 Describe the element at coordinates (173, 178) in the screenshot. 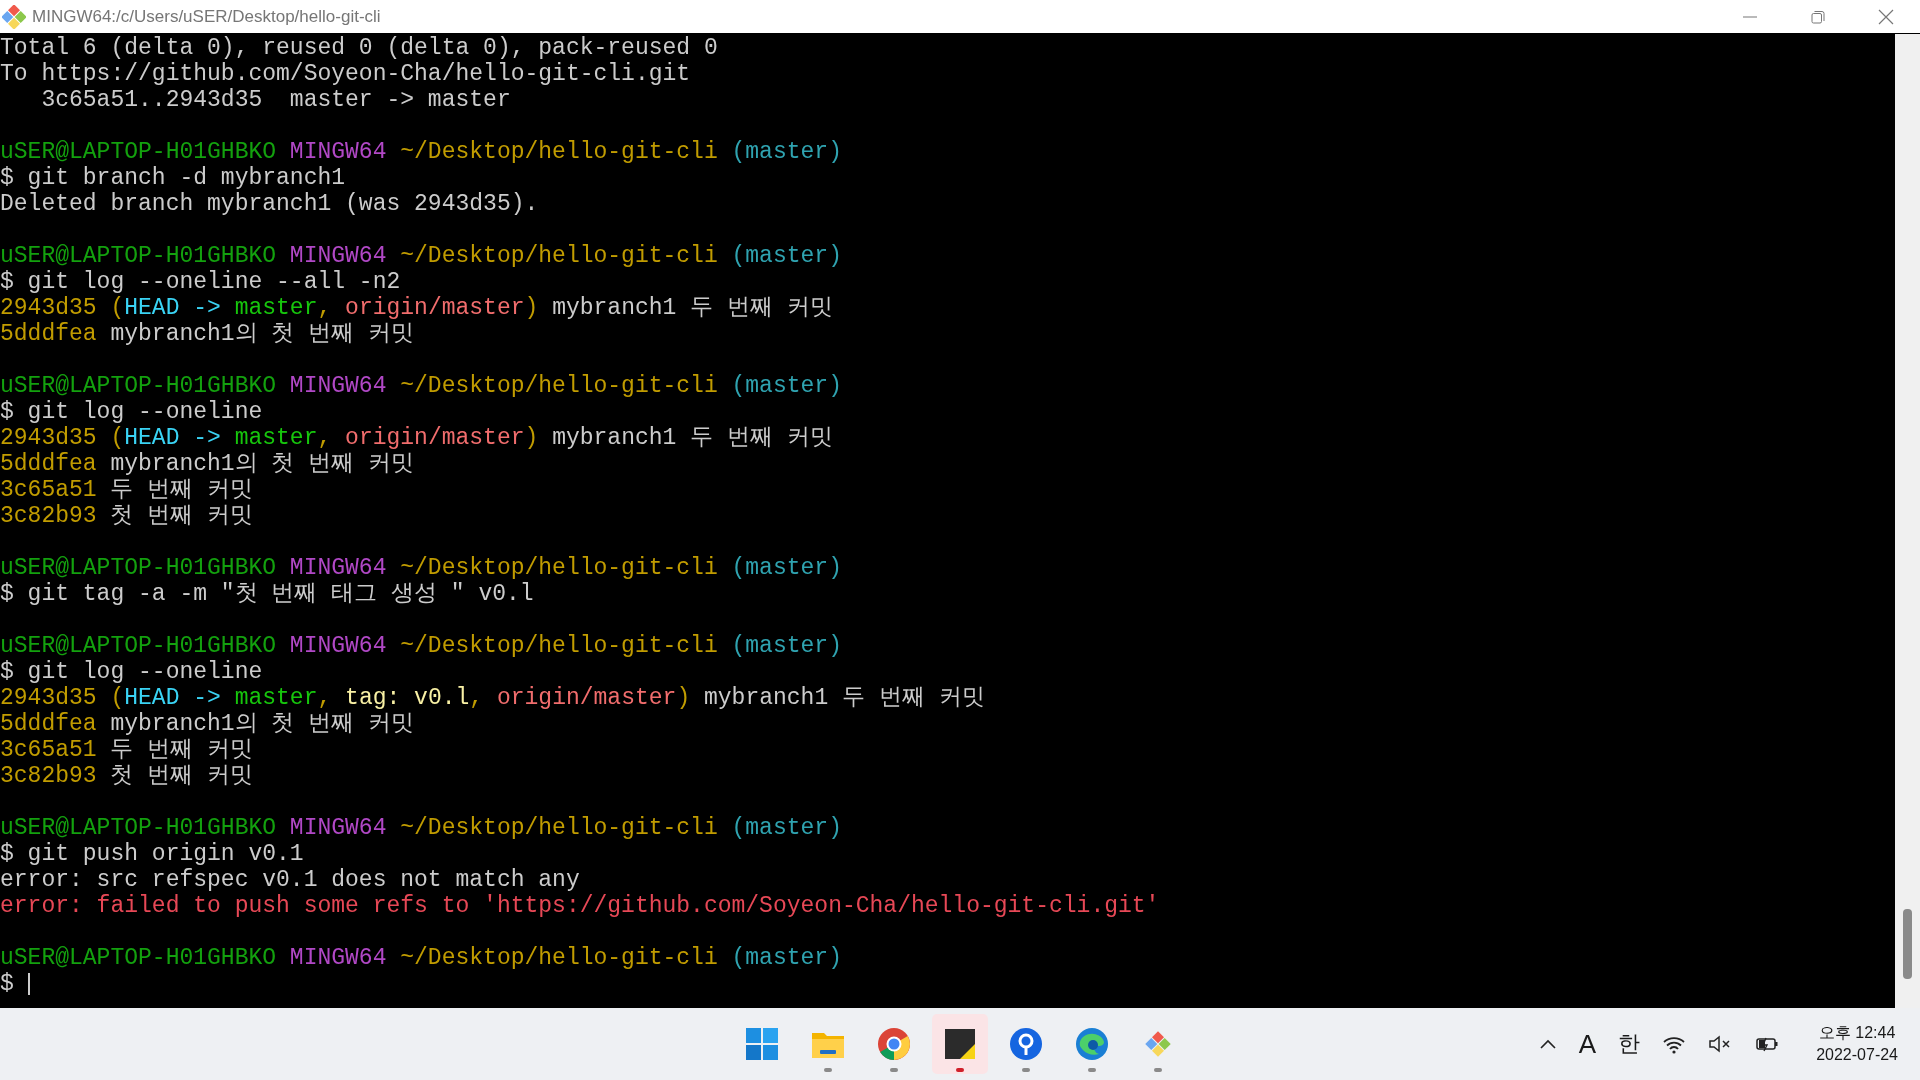

I see `terminal-text: $ git branch -d mybranch1` at that location.